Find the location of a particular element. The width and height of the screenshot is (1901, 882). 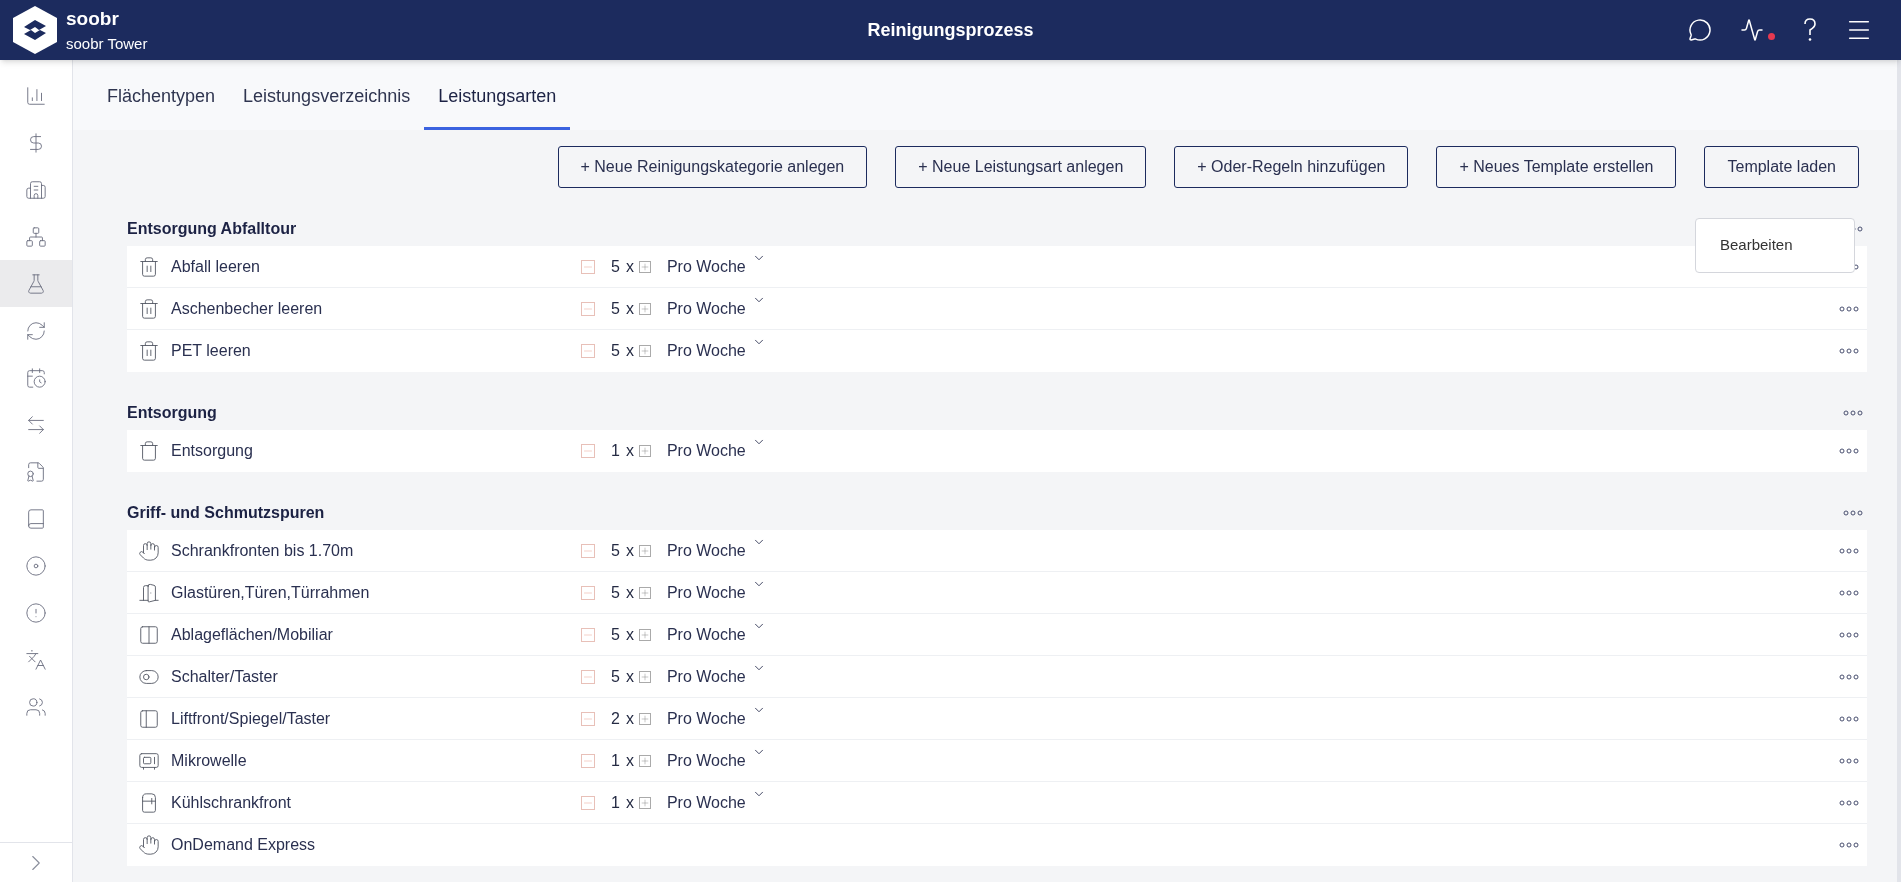

service-name: Abfall leeren is located at coordinates (216, 266).